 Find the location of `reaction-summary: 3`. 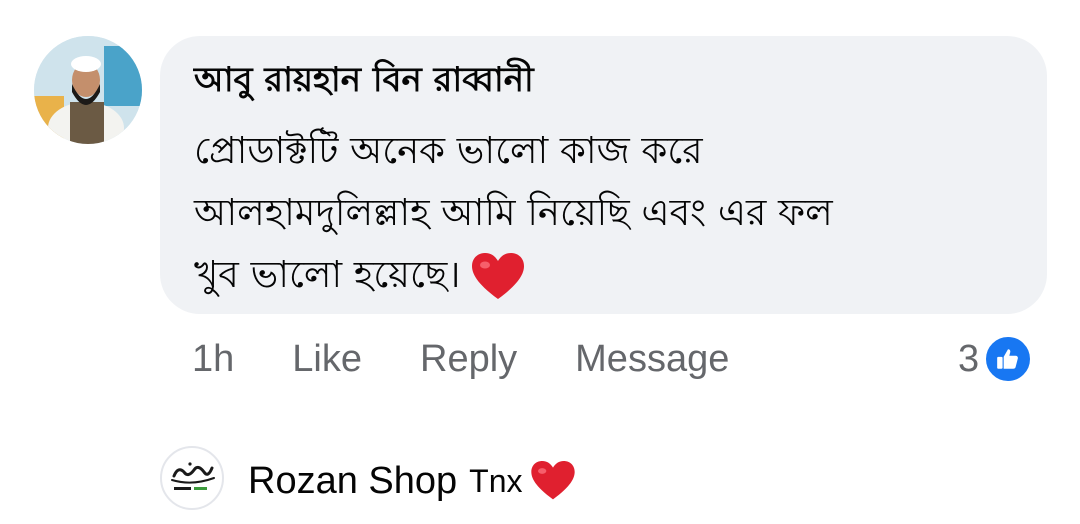

reaction-summary: 3 is located at coordinates (996, 359).